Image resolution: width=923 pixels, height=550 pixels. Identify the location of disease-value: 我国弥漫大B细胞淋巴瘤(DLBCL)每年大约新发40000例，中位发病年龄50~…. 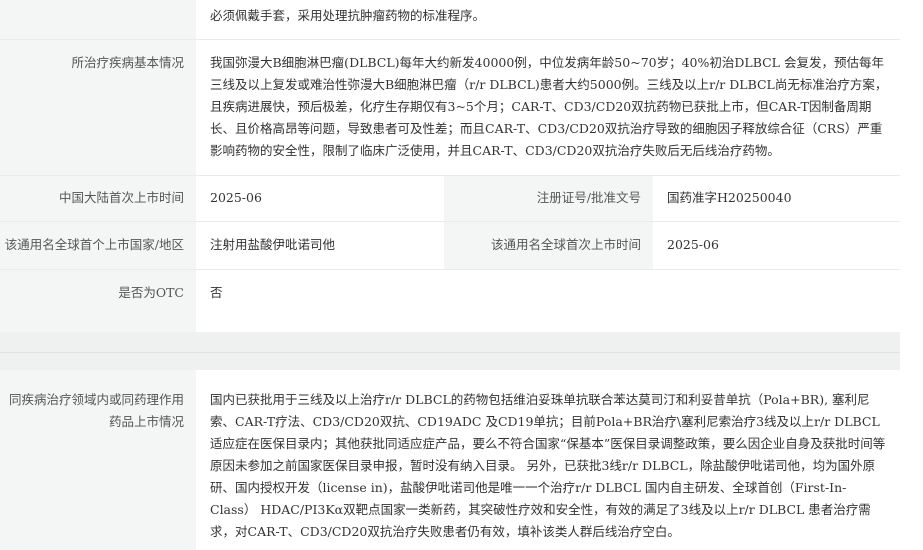
(549, 106).